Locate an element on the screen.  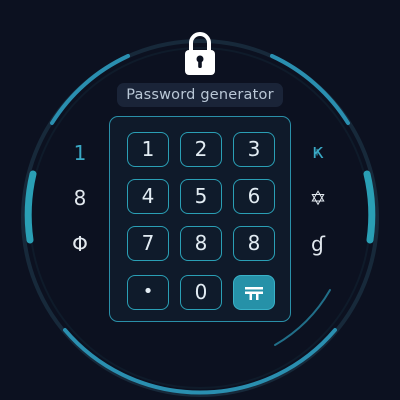
key-4: 4 is located at coordinates (148, 196).